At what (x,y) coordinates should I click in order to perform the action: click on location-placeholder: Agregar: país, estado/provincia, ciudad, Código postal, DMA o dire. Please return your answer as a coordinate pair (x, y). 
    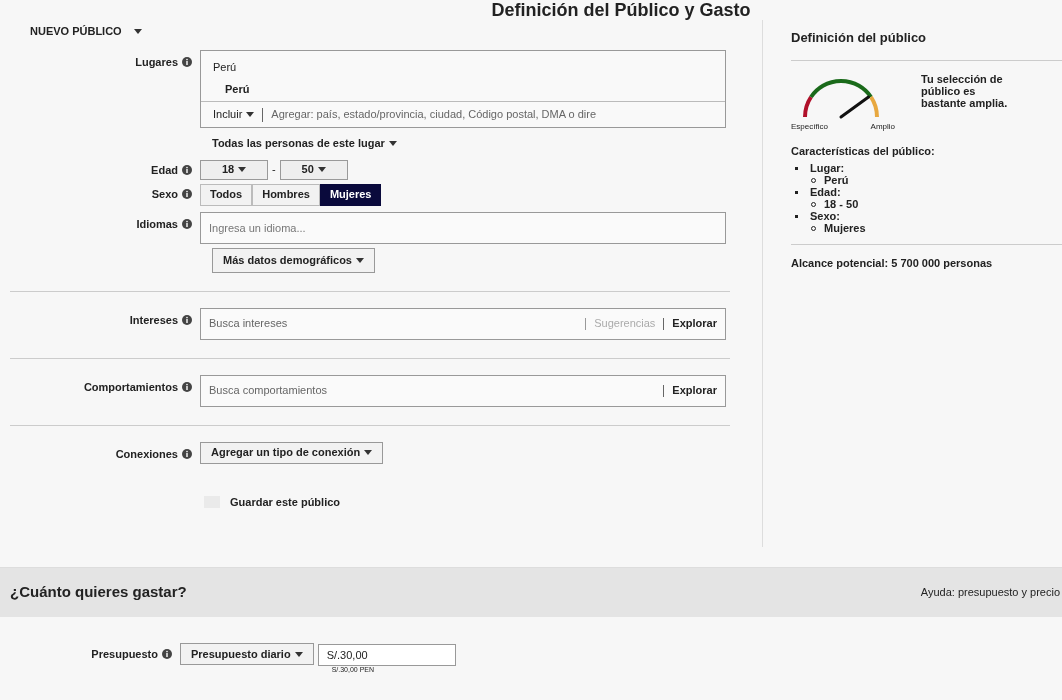
    Looking at the image, I should click on (434, 115).